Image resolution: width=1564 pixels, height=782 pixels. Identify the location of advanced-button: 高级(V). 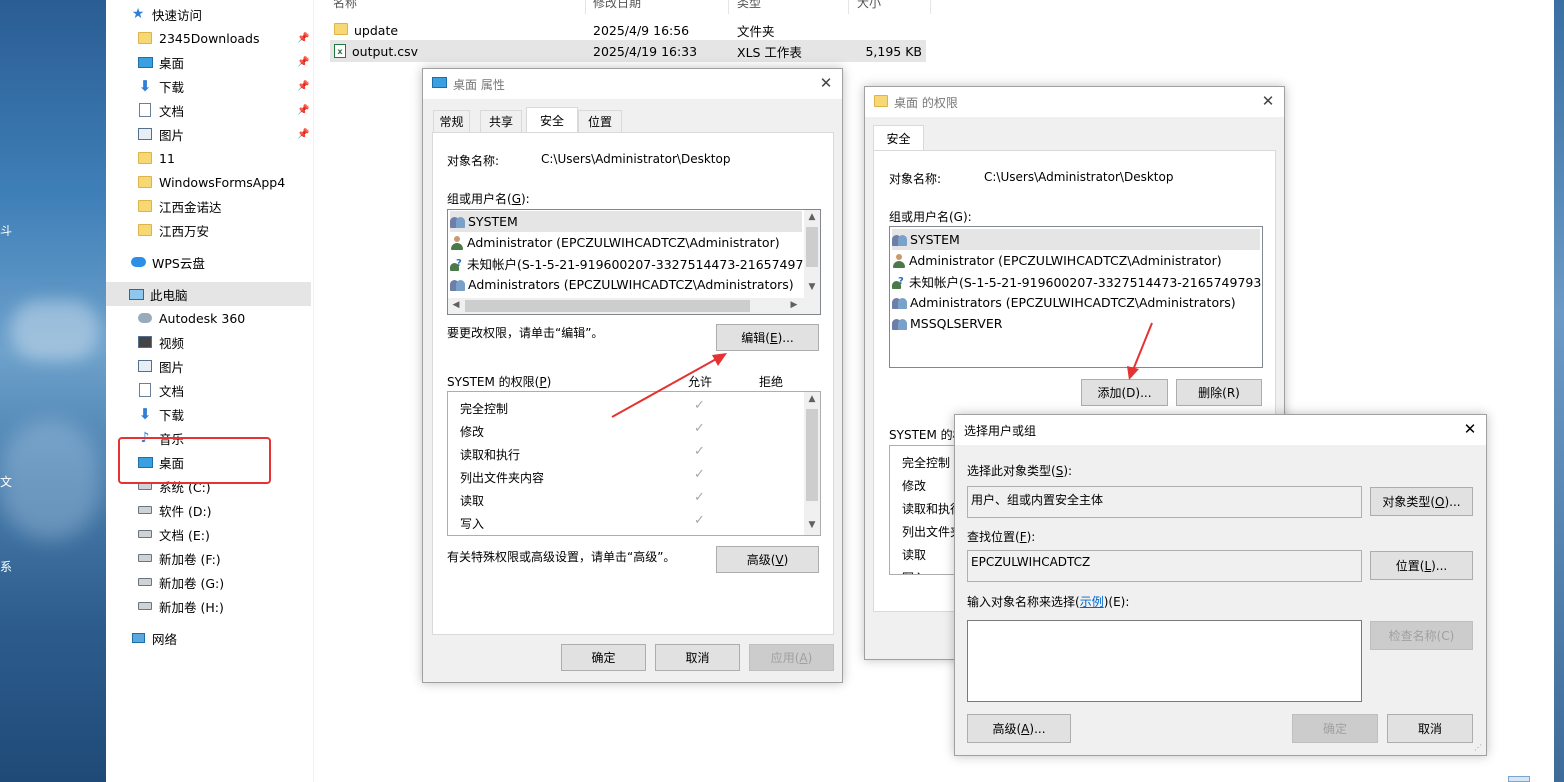
(767, 559).